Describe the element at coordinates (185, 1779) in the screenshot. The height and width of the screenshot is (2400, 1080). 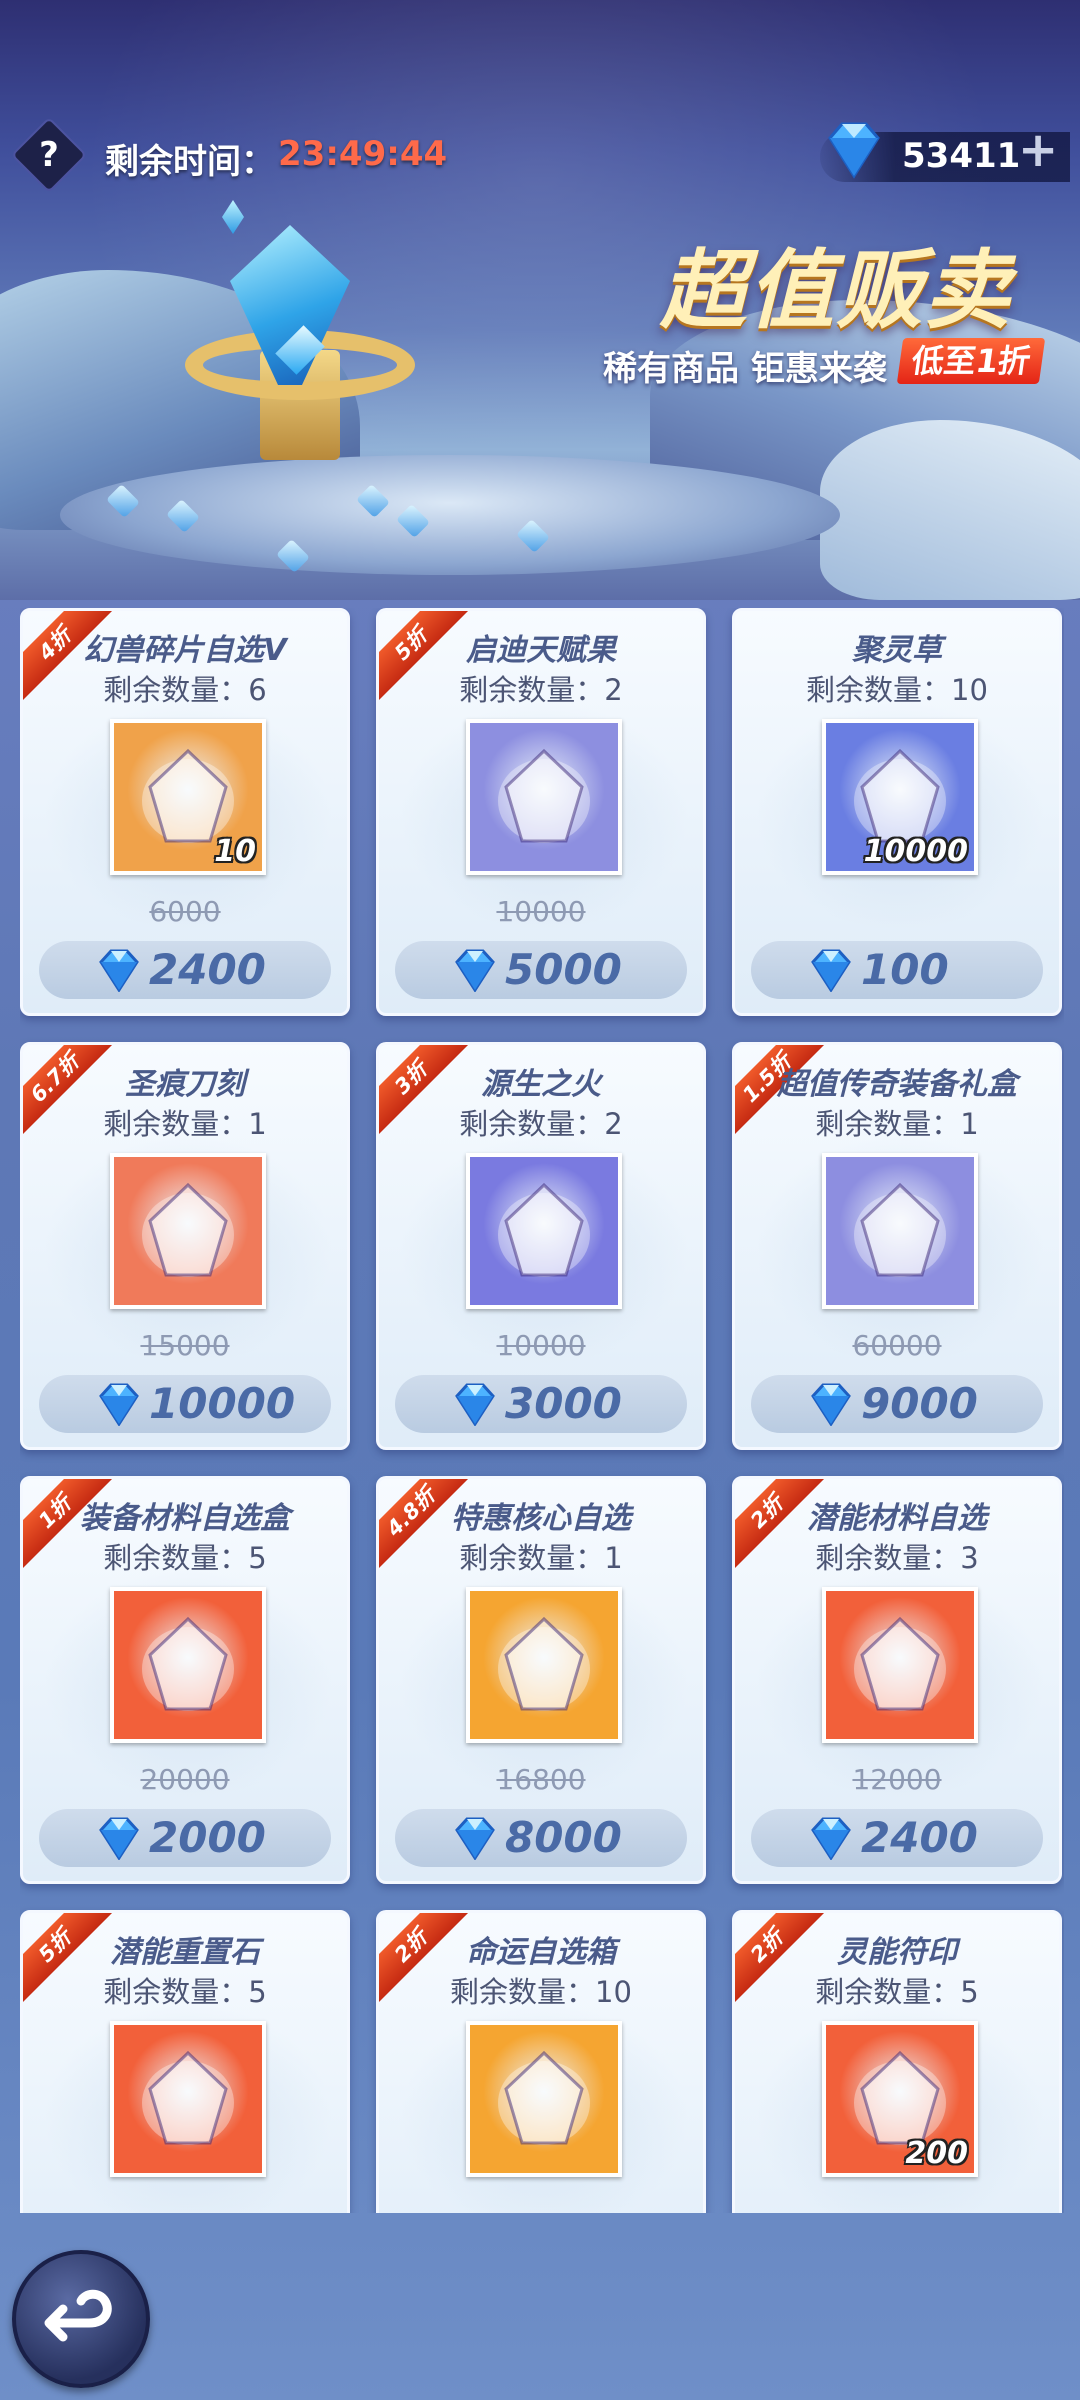
I see `original-price: 20000` at that location.